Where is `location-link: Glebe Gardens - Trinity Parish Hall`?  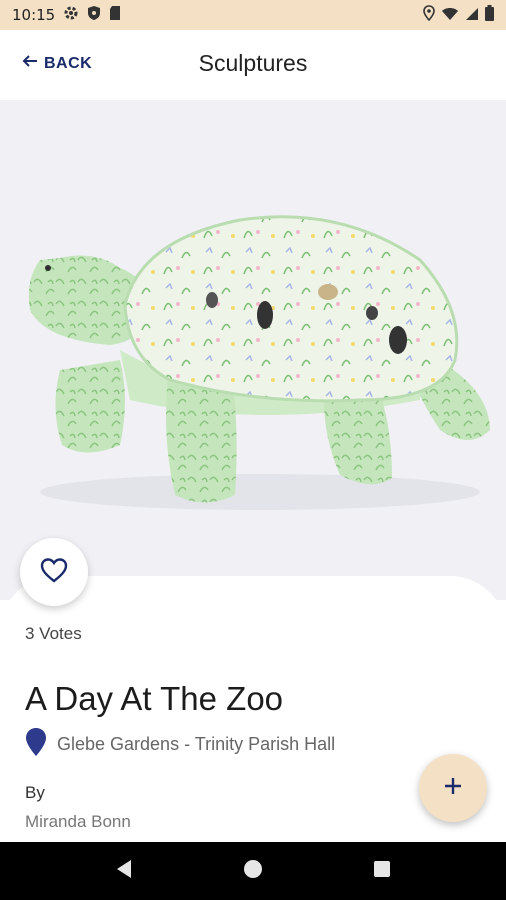
location-link: Glebe Gardens - Trinity Parish Hall is located at coordinates (180, 744).